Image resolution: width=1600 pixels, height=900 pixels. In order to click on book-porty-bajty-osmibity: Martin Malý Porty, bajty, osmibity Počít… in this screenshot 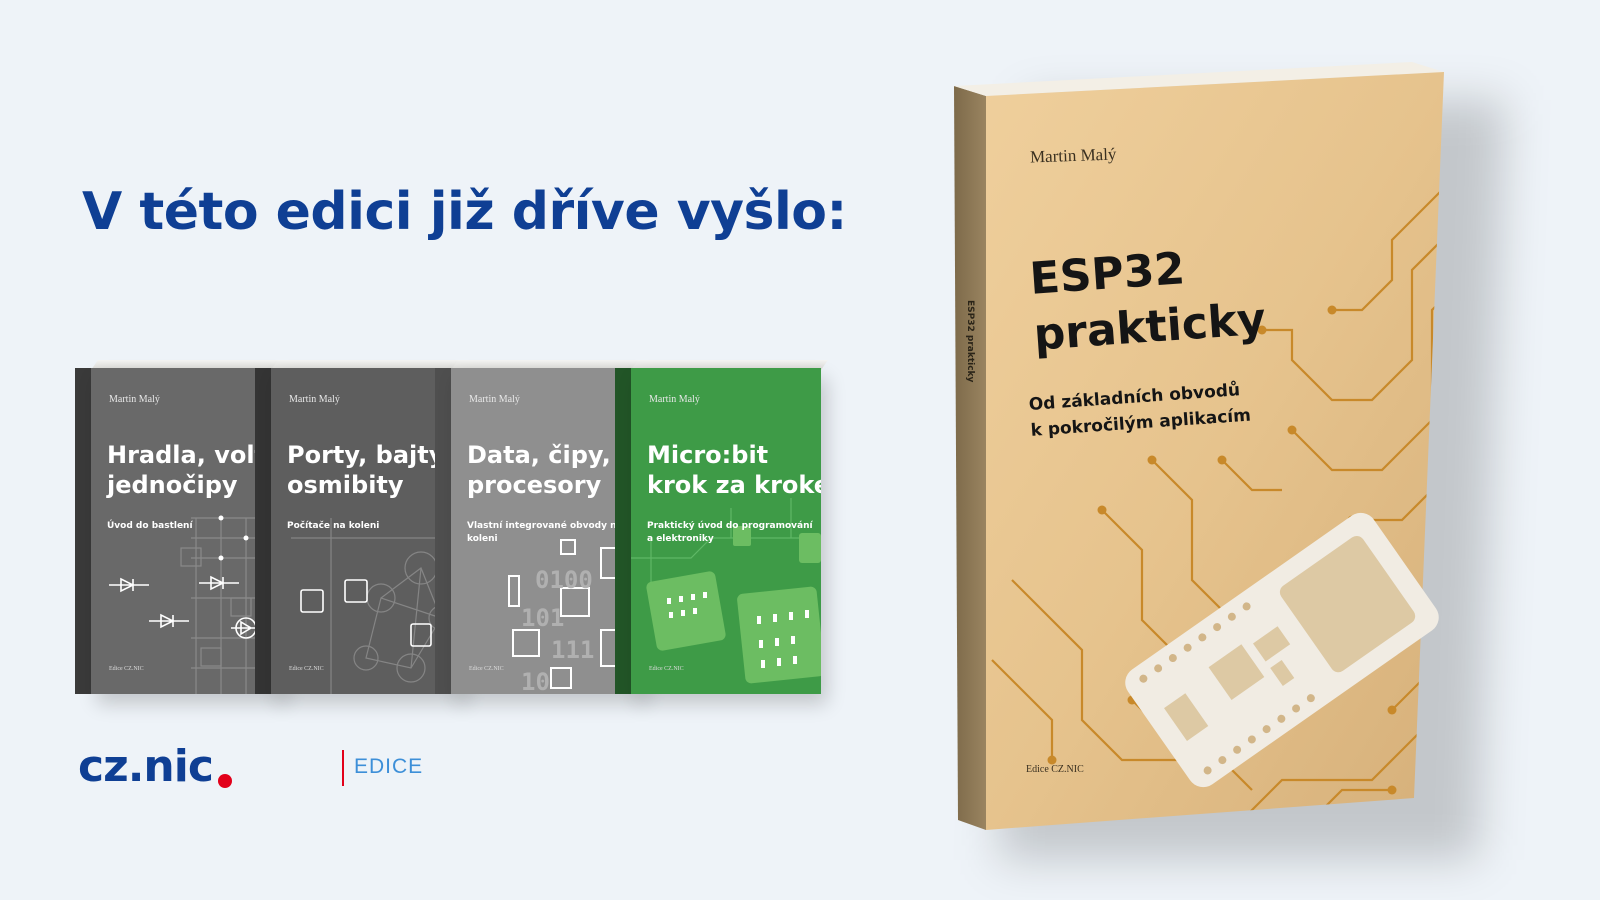, I will do `click(362, 528)`.